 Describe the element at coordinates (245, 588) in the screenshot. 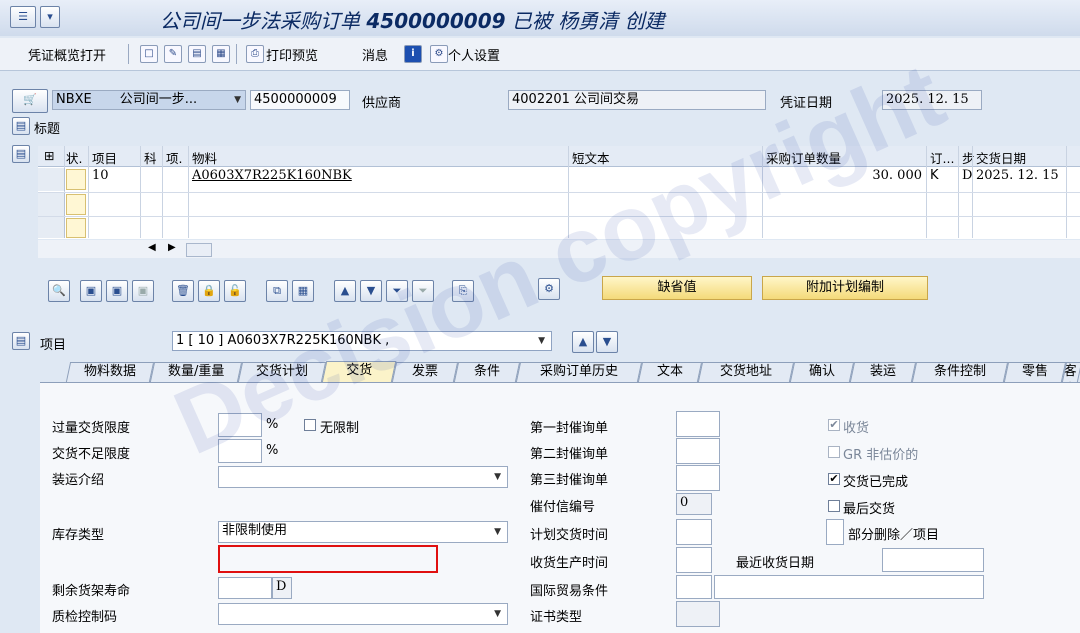

I see `shelf-life-field` at that location.